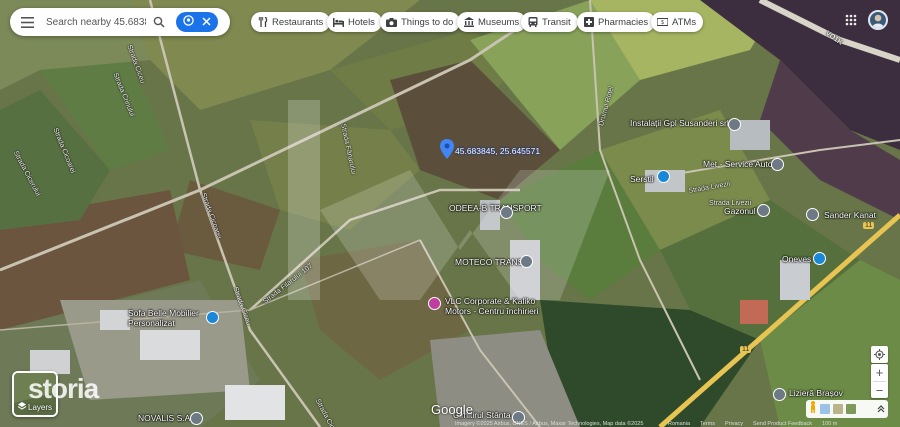 The height and width of the screenshot is (427, 900). Describe the element at coordinates (740, 211) in the screenshot. I see `place-label: Gazonul` at that location.